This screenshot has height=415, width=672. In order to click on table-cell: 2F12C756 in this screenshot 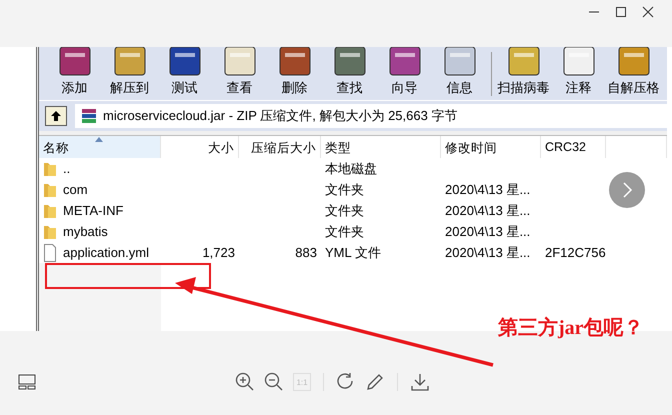, I will do `click(575, 252)`.